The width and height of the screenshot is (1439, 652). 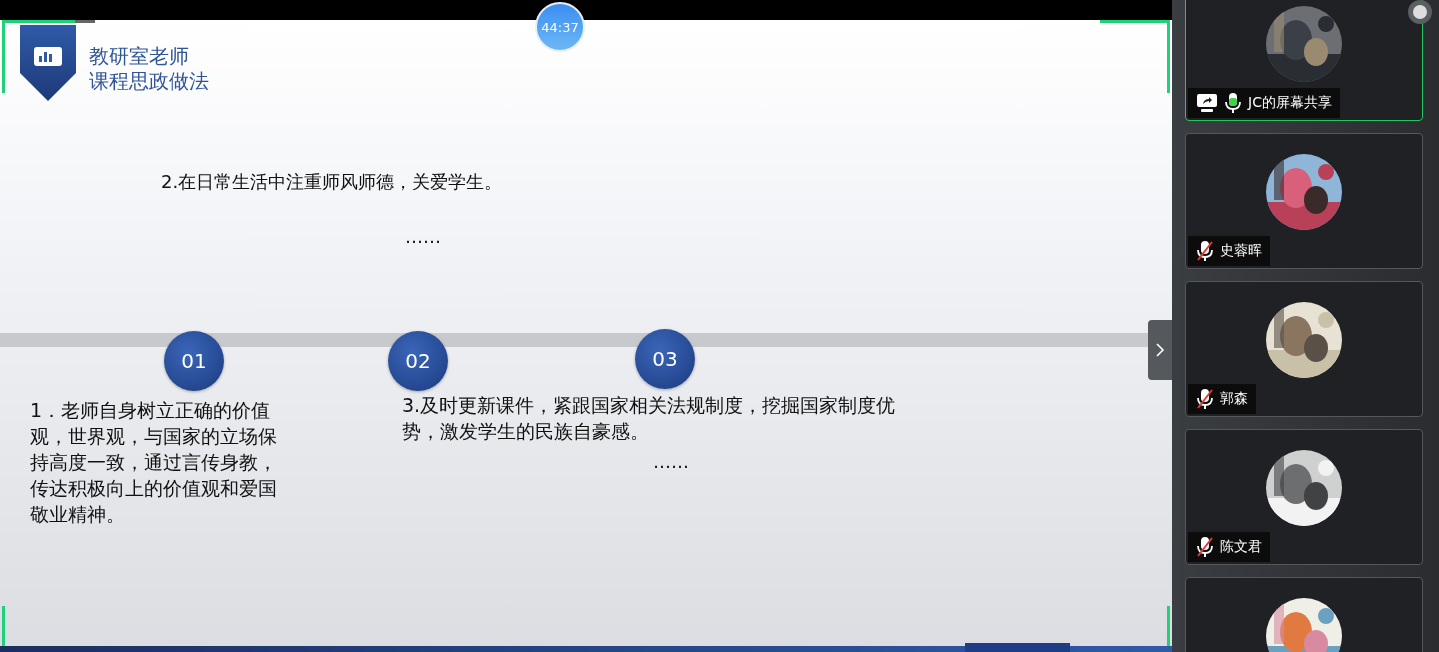 I want to click on participant-name: 陈文君, so click(x=1241, y=547).